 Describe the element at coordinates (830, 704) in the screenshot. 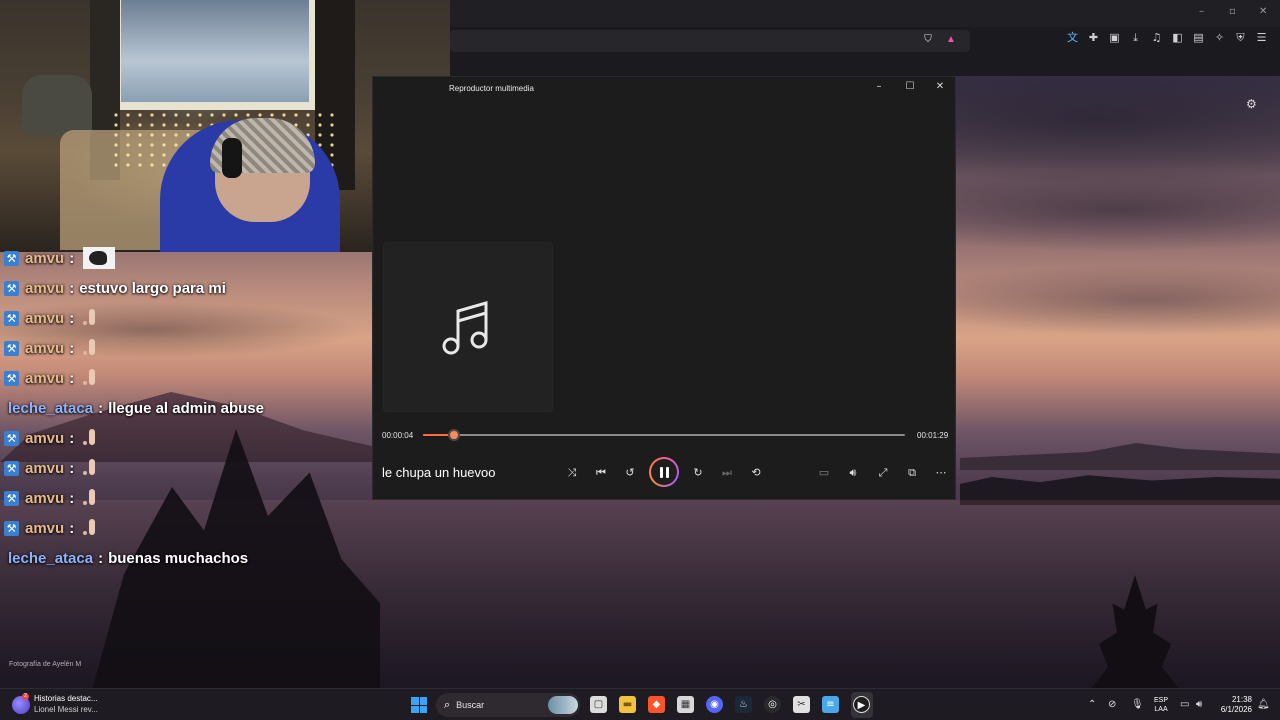

I see `notepad-icon: ≡` at that location.